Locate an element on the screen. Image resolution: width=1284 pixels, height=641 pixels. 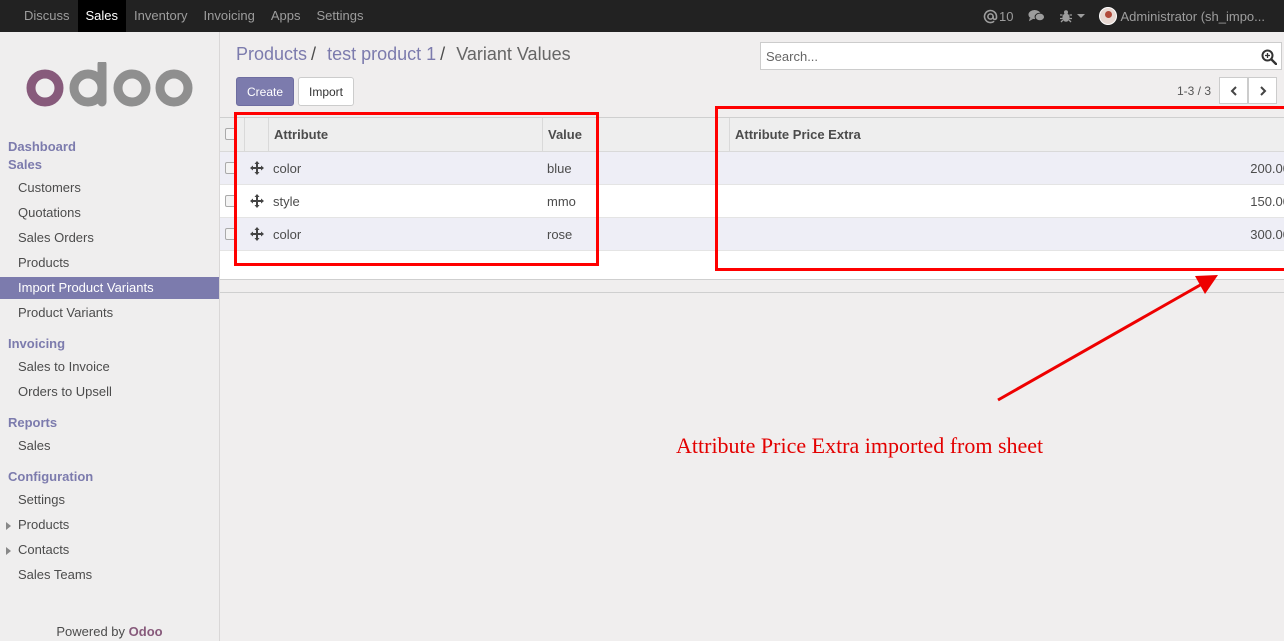
powered-by-brand-link: Odoo is located at coordinates (146, 631).